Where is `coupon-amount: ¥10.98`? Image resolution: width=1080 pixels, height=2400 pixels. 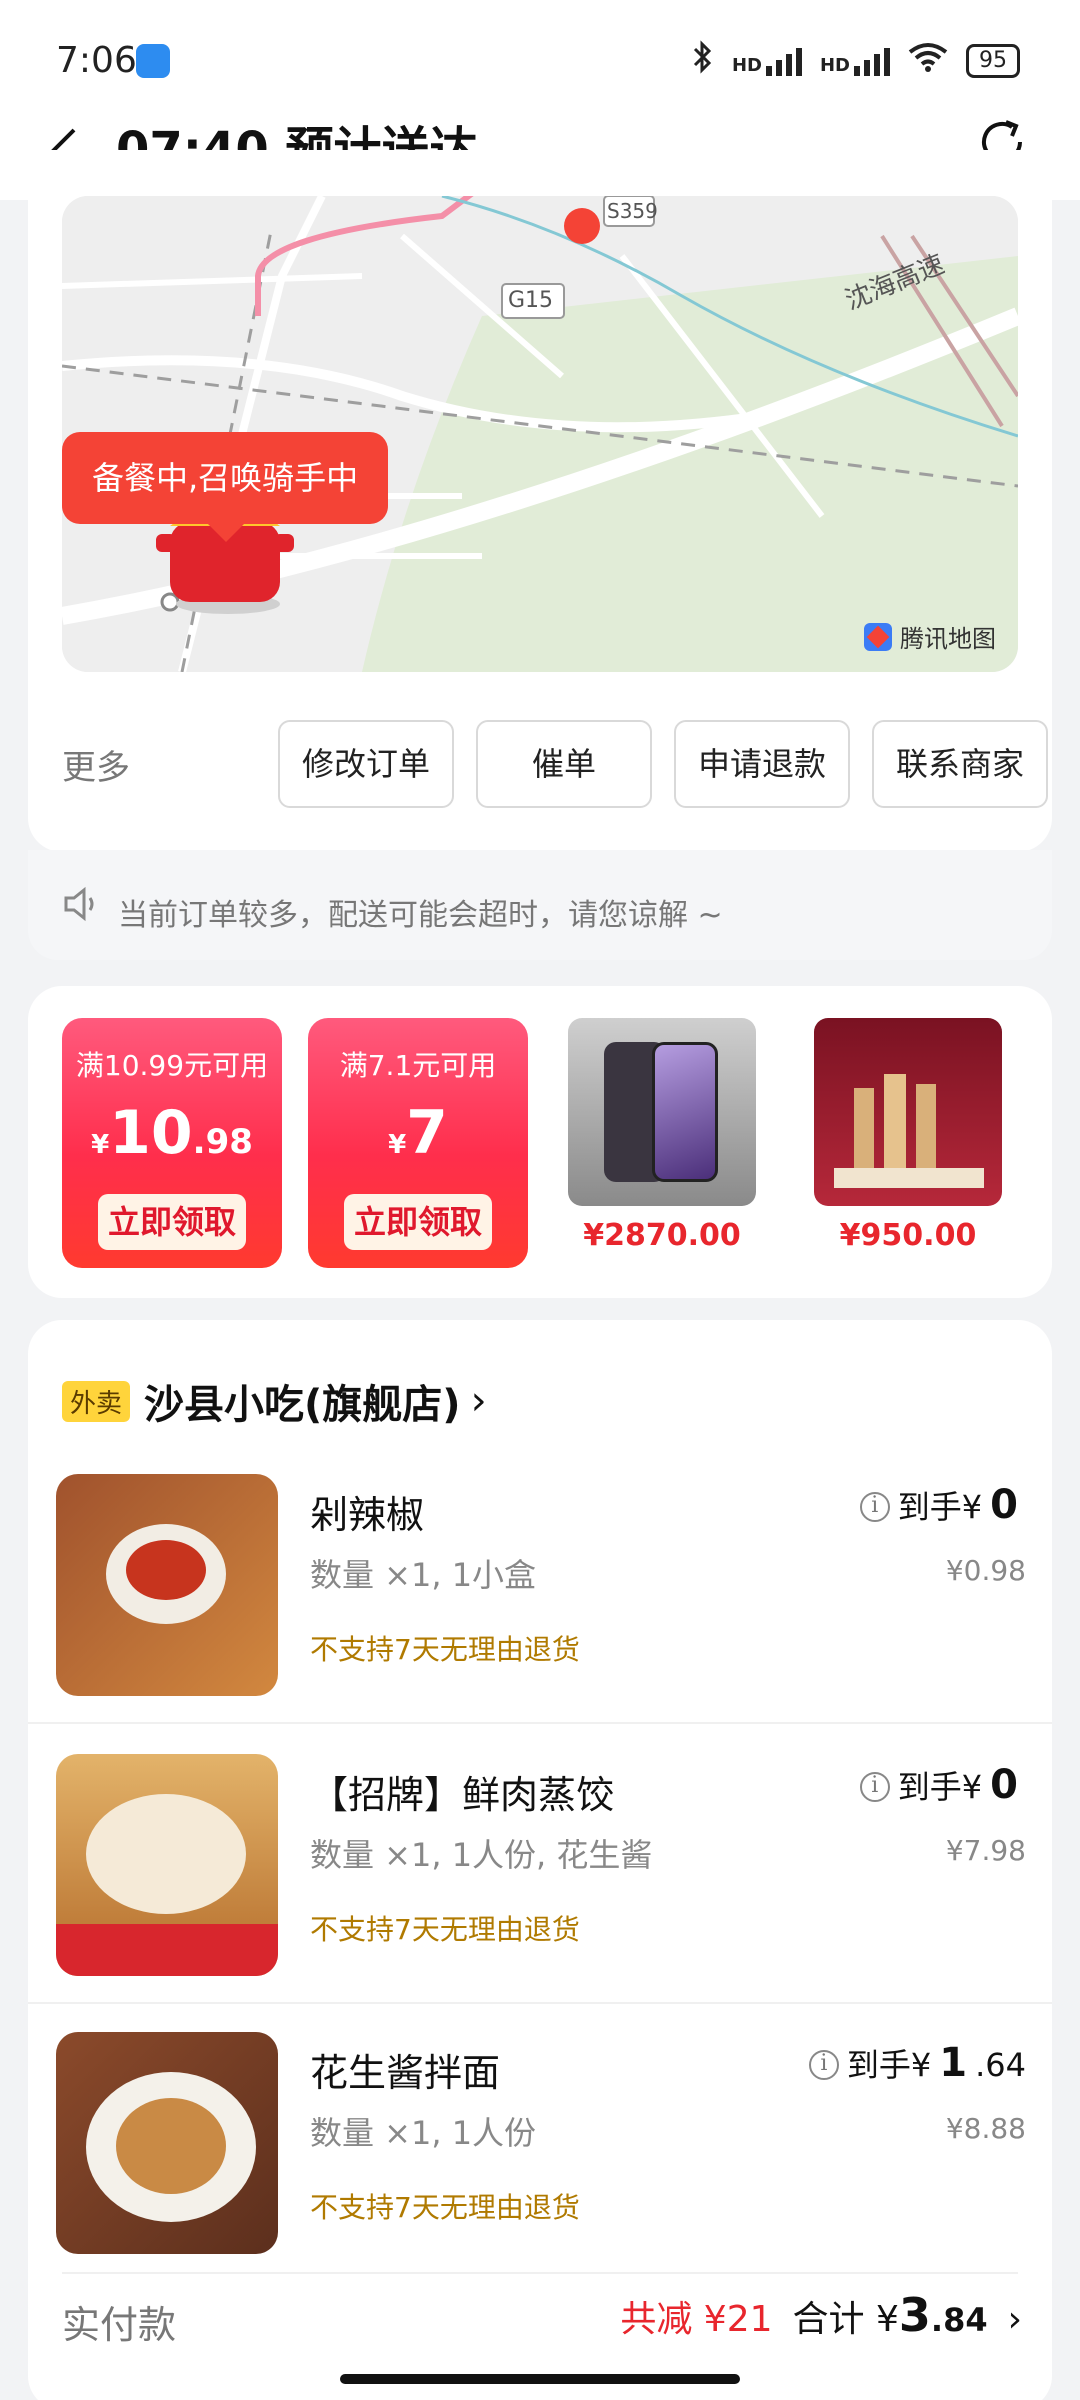
coupon-amount: ¥10.98 is located at coordinates (172, 1133).